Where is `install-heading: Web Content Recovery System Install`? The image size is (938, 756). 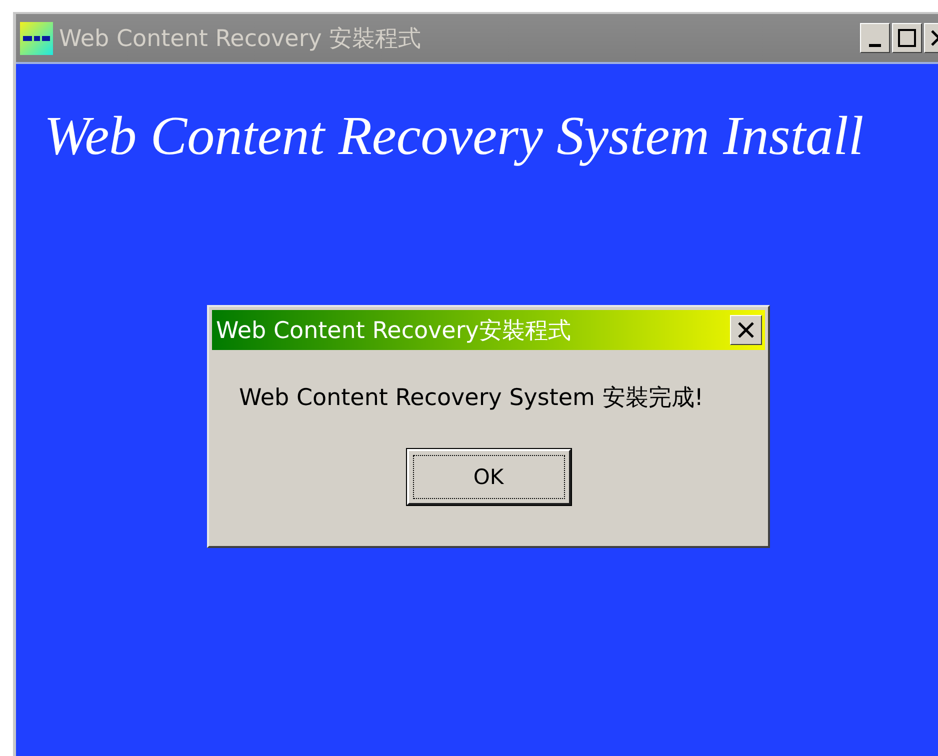 install-heading: Web Content Recovery System Install is located at coordinates (454, 135).